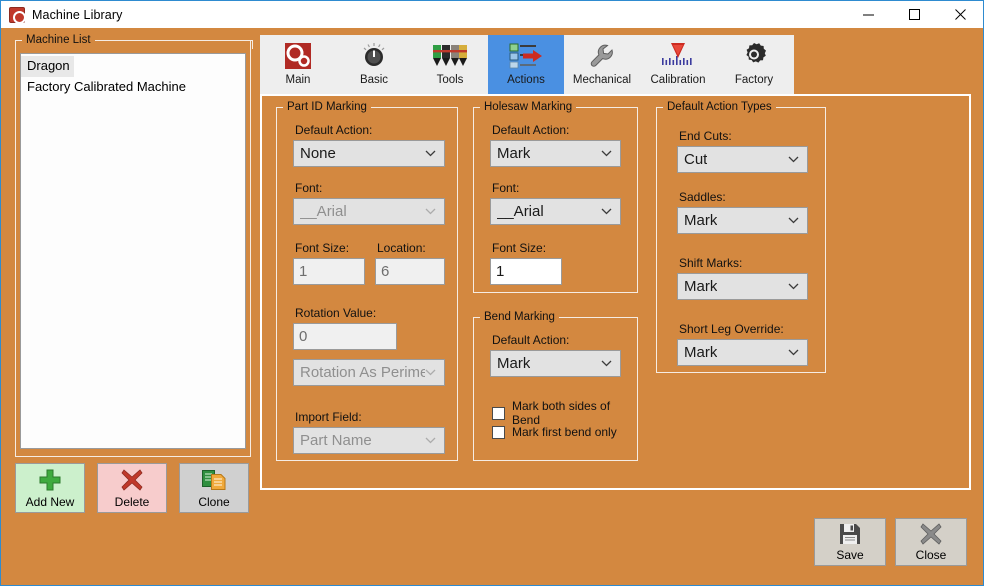 Image resolution: width=984 pixels, height=586 pixels. What do you see at coordinates (298, 80) in the screenshot?
I see `tab-main-label: Main` at bounding box center [298, 80].